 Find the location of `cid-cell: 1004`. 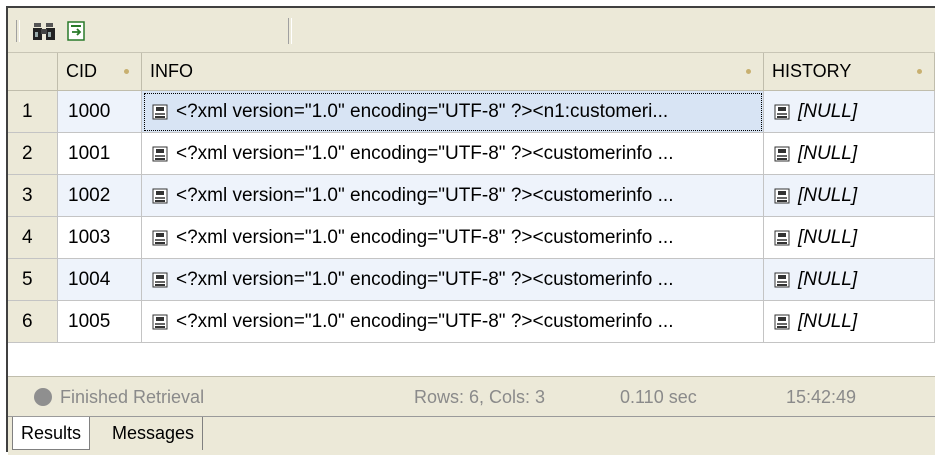

cid-cell: 1004 is located at coordinates (100, 280).